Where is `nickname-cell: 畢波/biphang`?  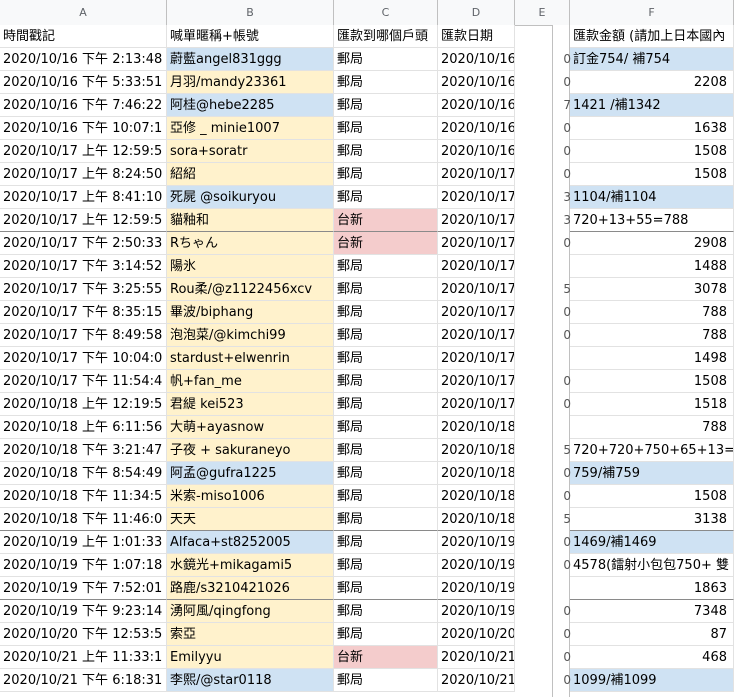 nickname-cell: 畢波/biphang is located at coordinates (250, 312).